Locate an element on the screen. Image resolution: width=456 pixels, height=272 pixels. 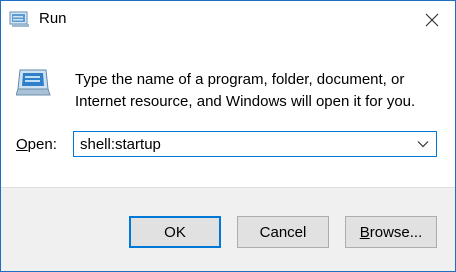
cancel-button: Cancel is located at coordinates (283, 232).